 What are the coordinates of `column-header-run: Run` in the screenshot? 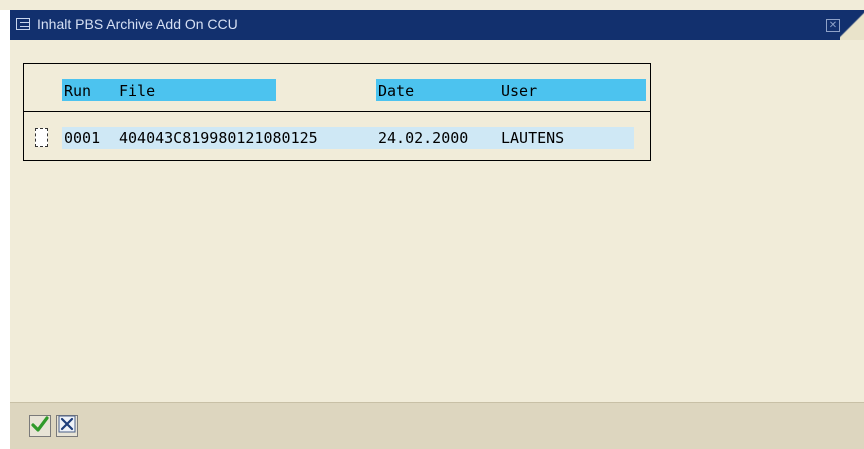 It's located at (77, 91).